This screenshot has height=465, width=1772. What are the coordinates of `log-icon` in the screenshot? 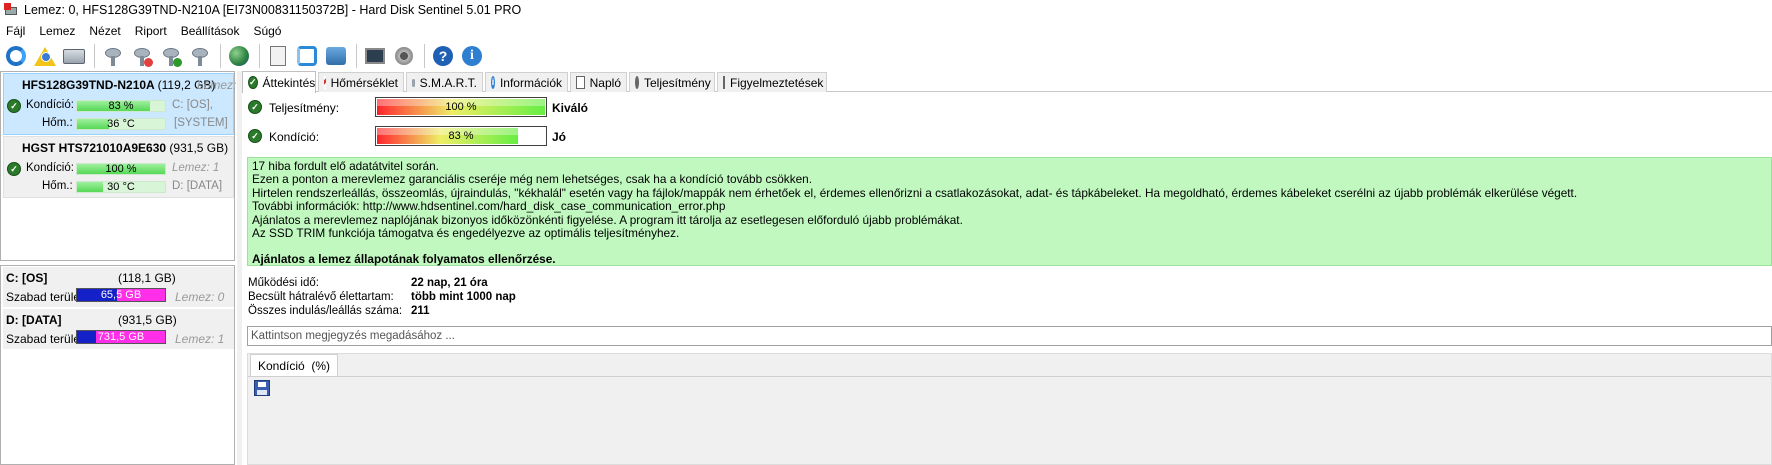 It's located at (580, 82).